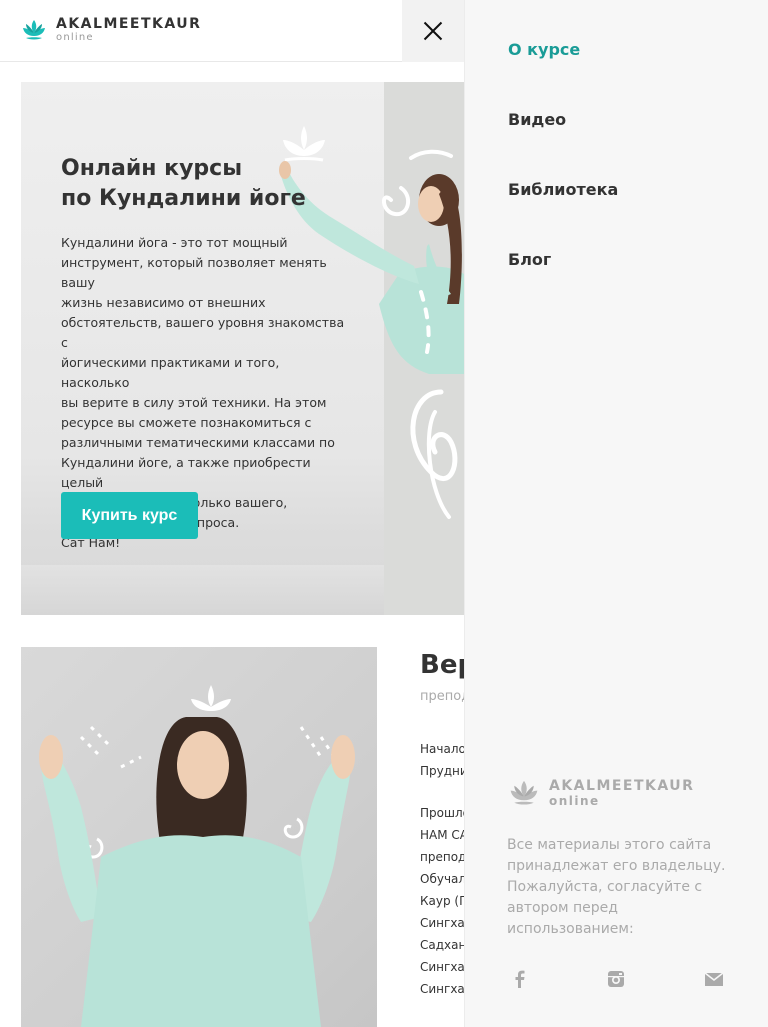 Image resolution: width=768 pixels, height=1027 pixels. Describe the element at coordinates (520, 979) in the screenshot. I see `facebook-icon` at that location.